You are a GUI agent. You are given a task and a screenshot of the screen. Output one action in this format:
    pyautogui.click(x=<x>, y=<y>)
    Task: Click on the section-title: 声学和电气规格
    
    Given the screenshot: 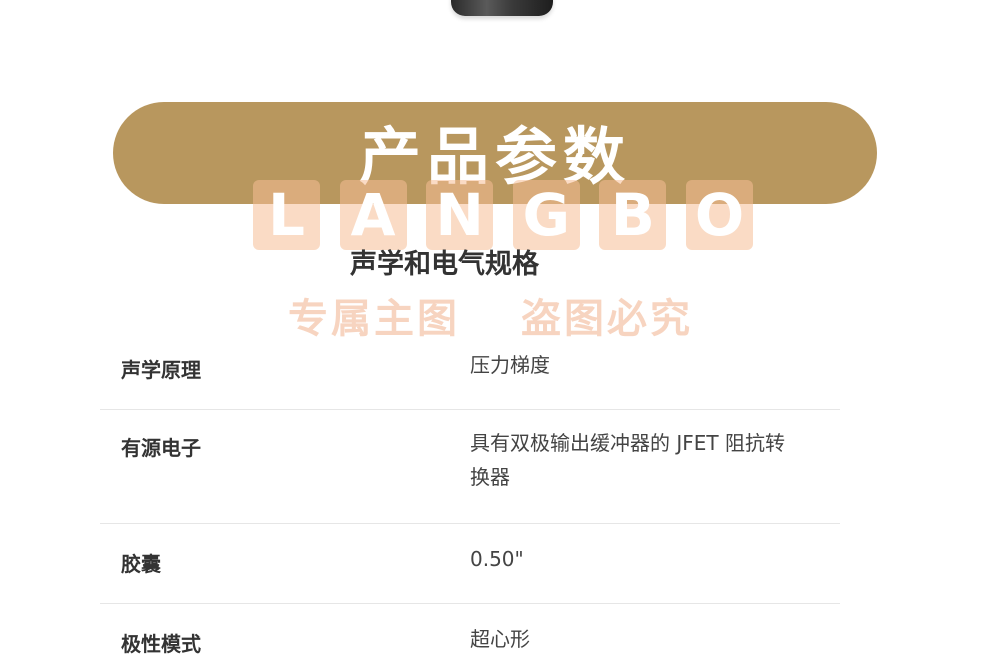 What is the action you would take?
    pyautogui.click(x=444, y=264)
    